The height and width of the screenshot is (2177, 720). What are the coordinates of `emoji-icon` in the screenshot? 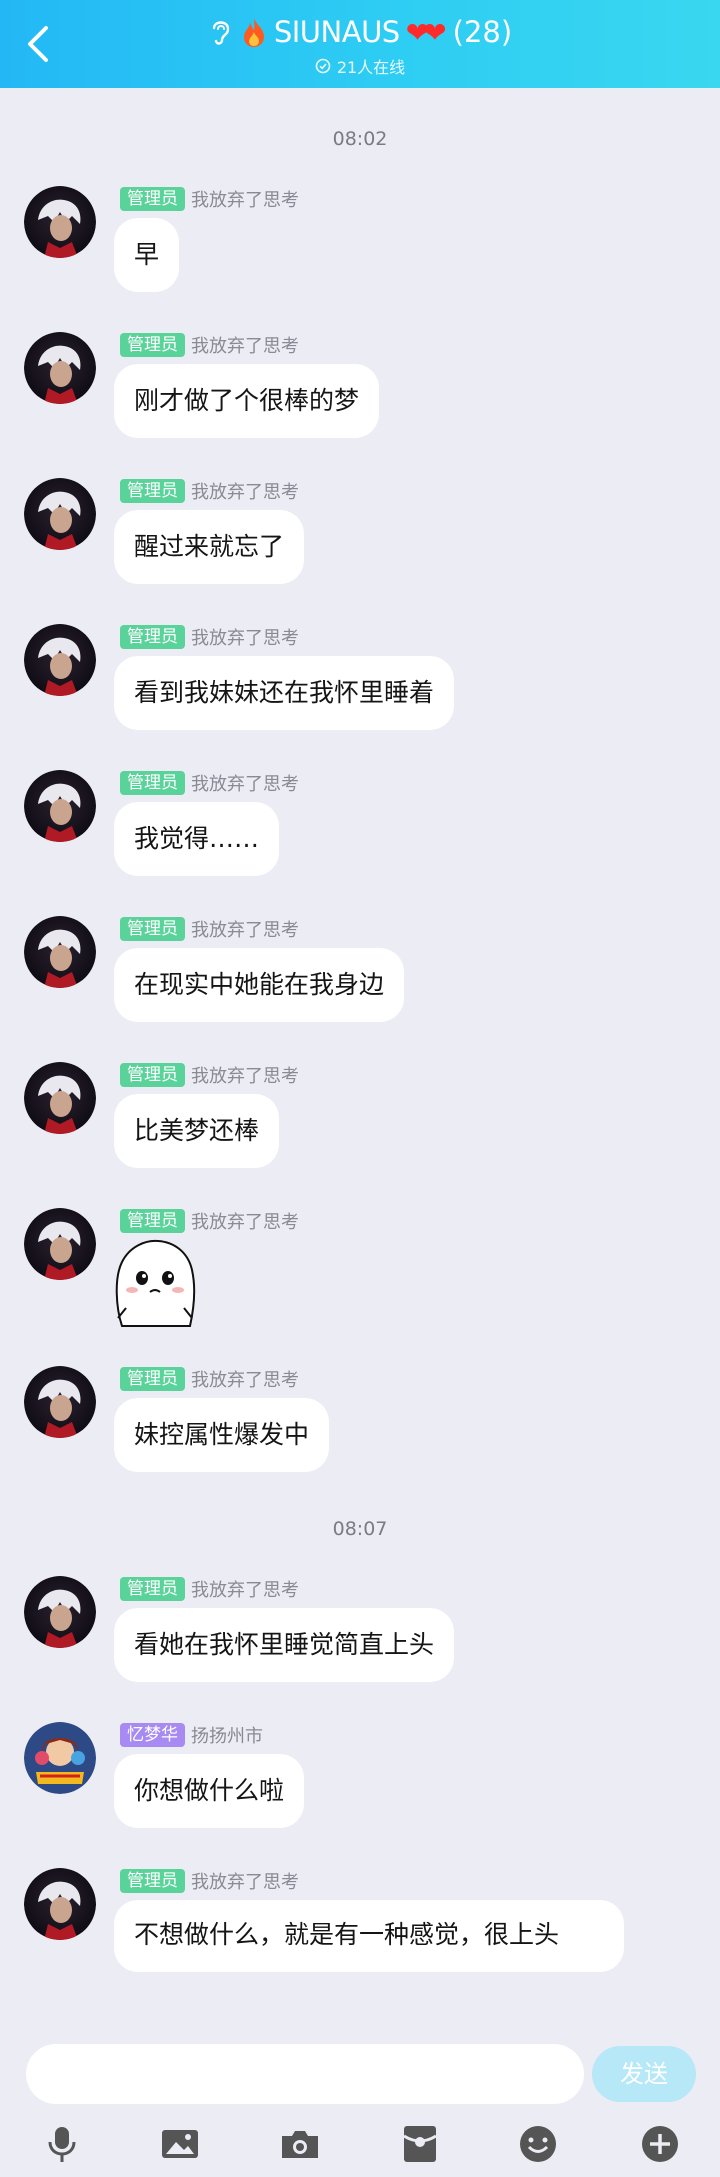 It's located at (538, 2144).